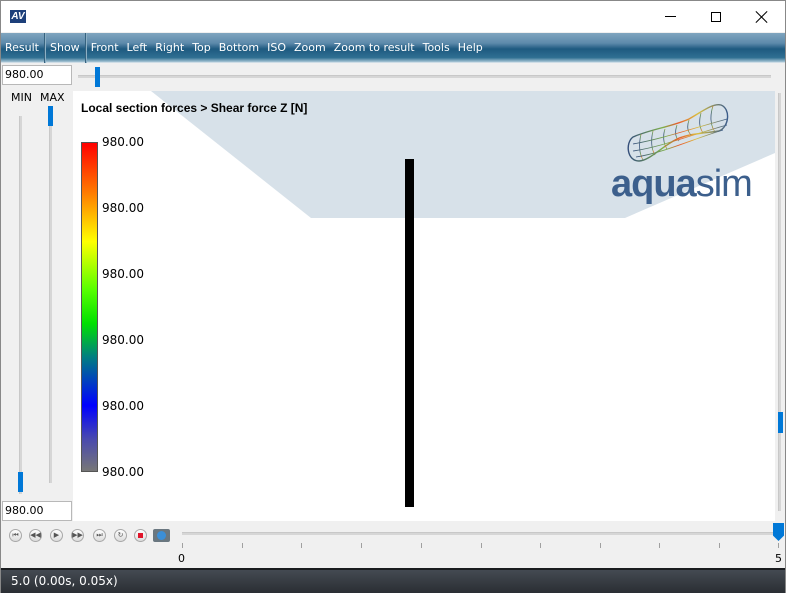 The height and width of the screenshot is (593, 786). I want to click on rewind-icon: ◀◀, so click(35, 535).